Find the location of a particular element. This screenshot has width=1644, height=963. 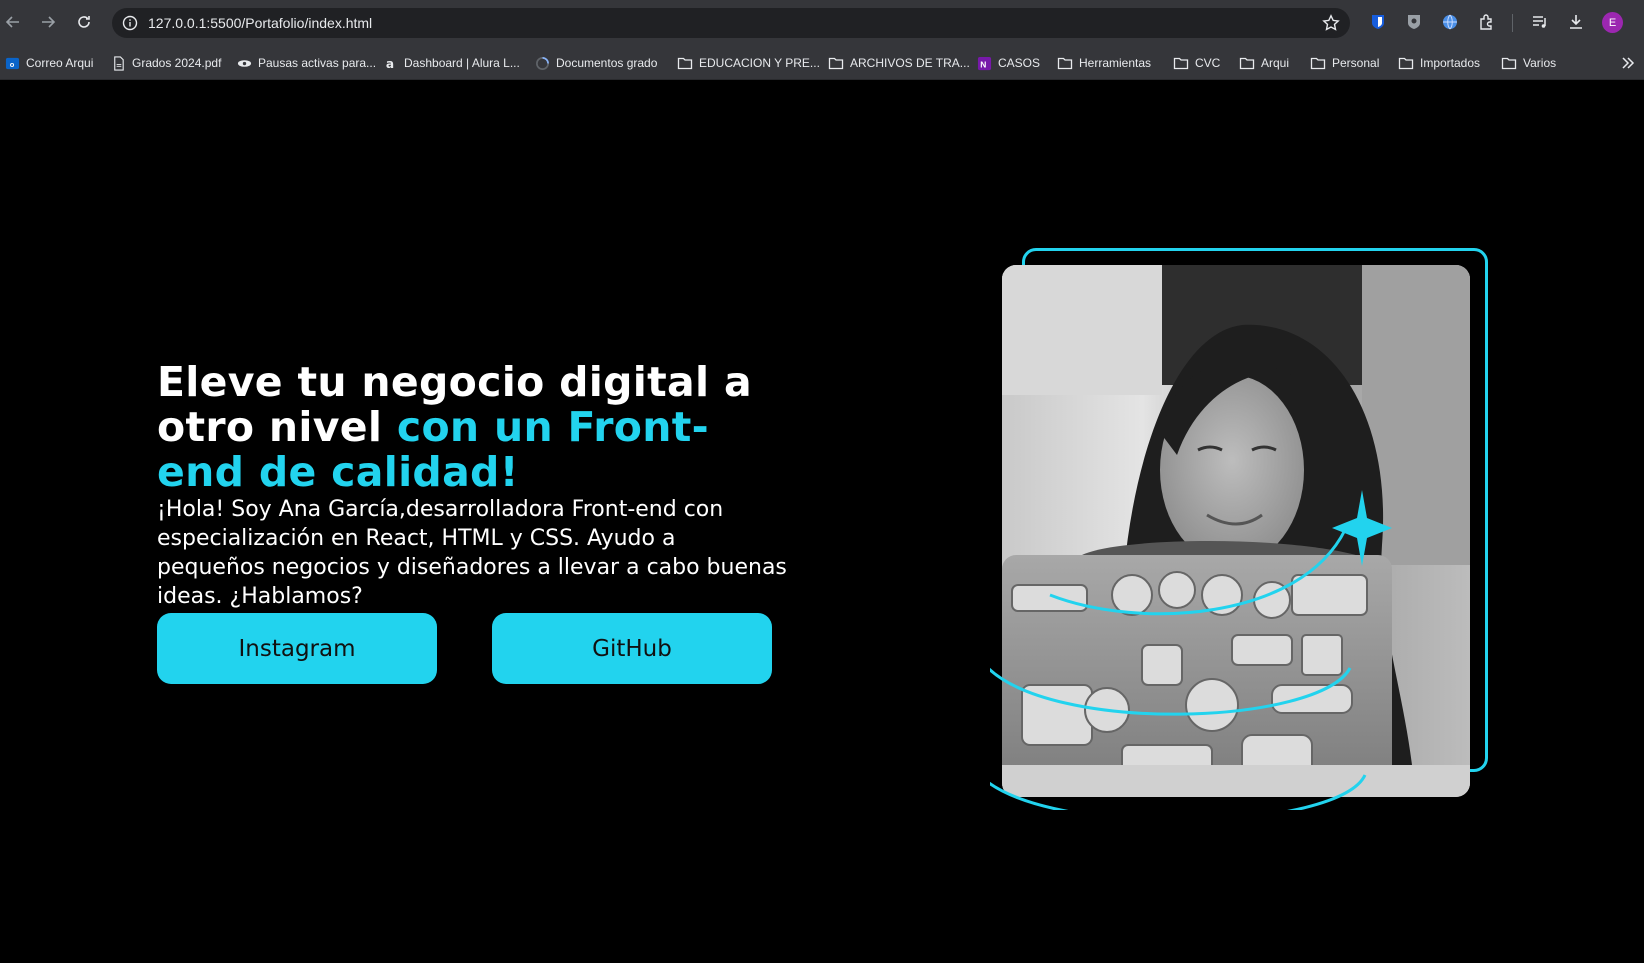

browser-toolbar: 127.0.0.1:5500/Portafolio/index.html E is located at coordinates (822, 22).